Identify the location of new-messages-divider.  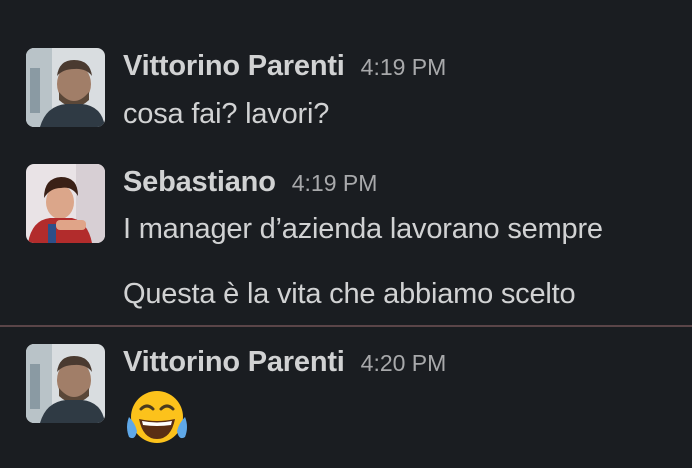
(346, 326).